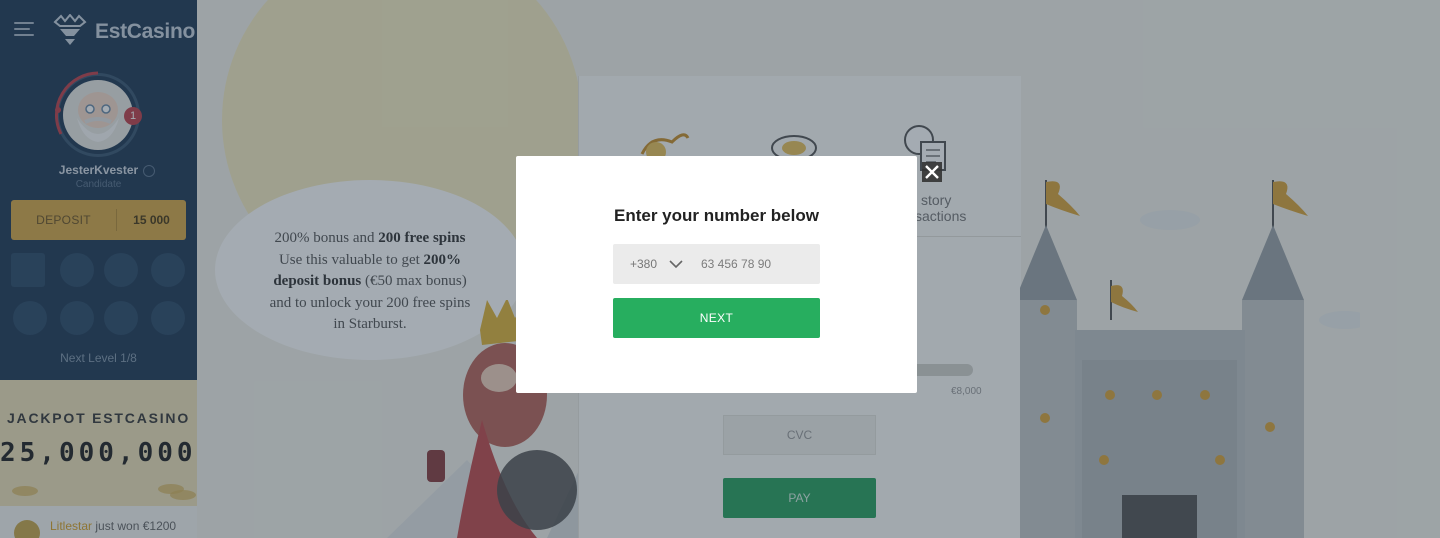  I want to click on country-code-select: +380, so click(652, 264).